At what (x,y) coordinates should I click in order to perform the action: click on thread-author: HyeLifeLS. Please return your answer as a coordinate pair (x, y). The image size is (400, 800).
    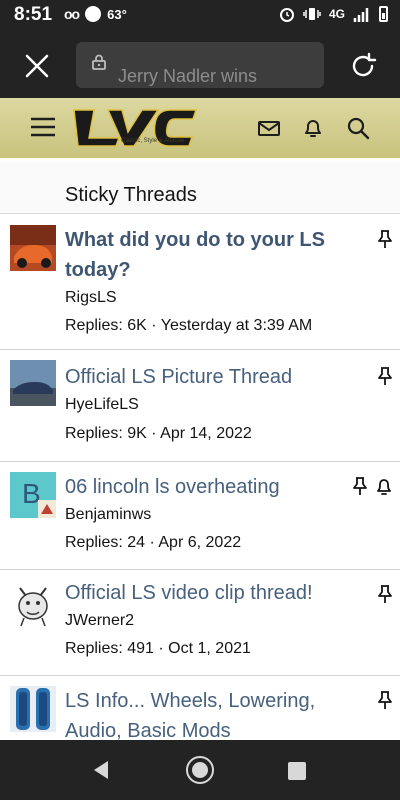
    Looking at the image, I should click on (102, 405).